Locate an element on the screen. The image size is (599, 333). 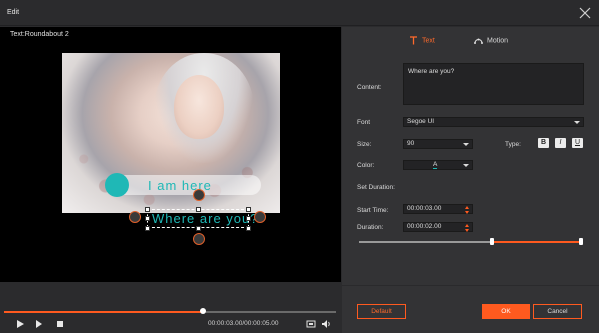
text-t-icon is located at coordinates (413, 40).